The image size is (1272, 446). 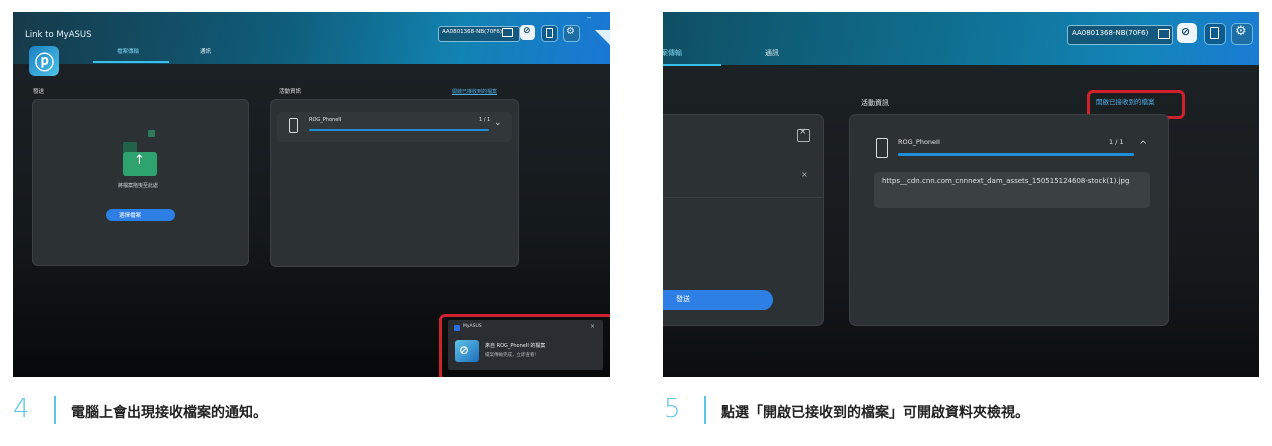 I want to click on chevron-down-icon: ⌄, so click(x=498, y=123).